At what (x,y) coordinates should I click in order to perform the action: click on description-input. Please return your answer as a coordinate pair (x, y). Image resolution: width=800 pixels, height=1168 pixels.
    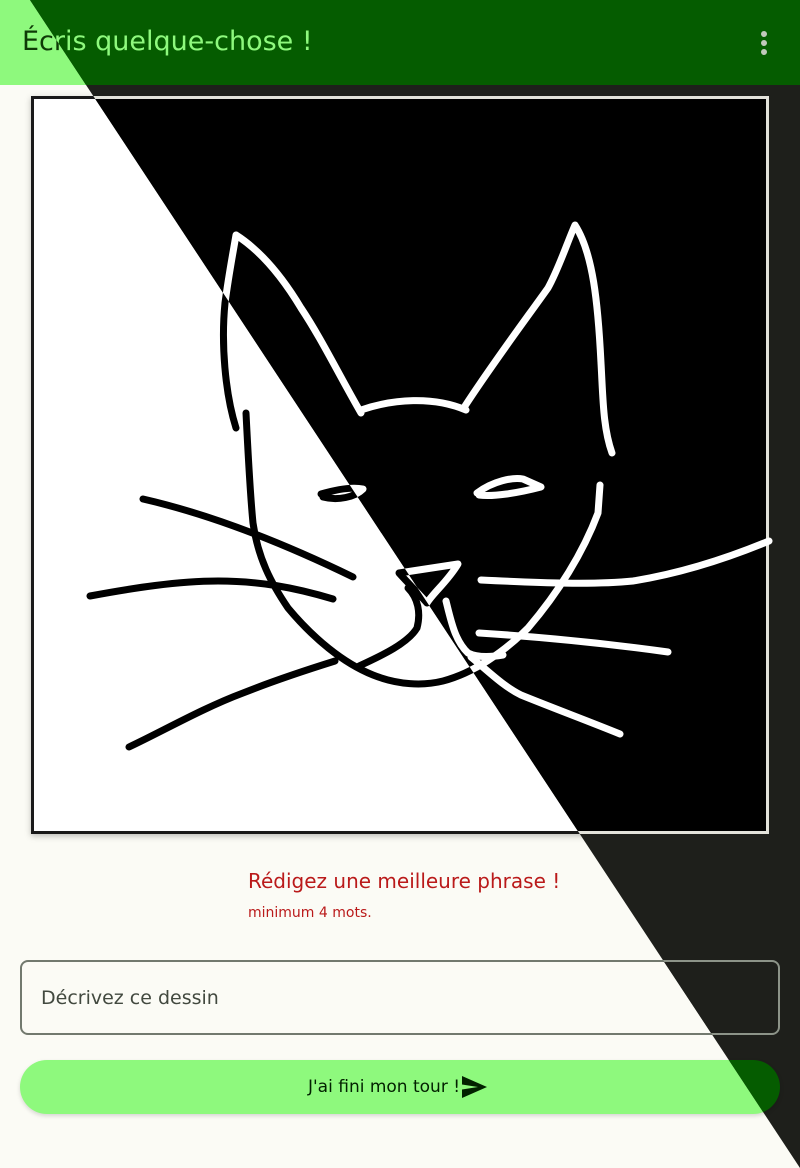
    Looking at the image, I should click on (391, 998).